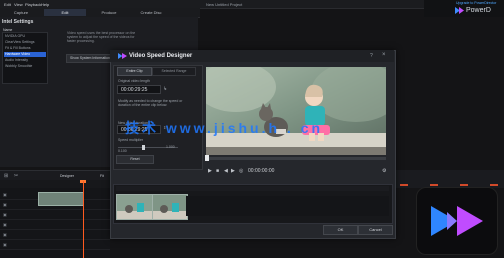 This screenshot has width=504, height=258. I want to click on settings-title: Intel Settings, so click(18, 22).